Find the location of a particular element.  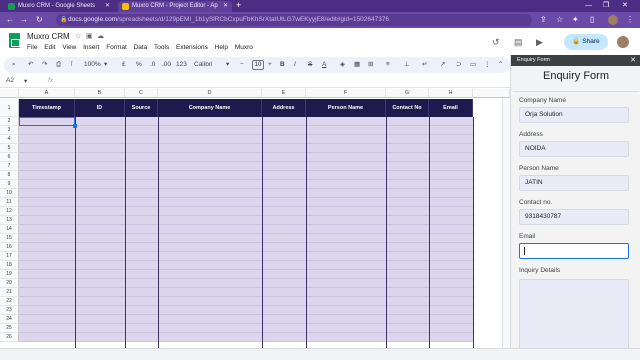

column-header-b: B is located at coordinates (100, 93).